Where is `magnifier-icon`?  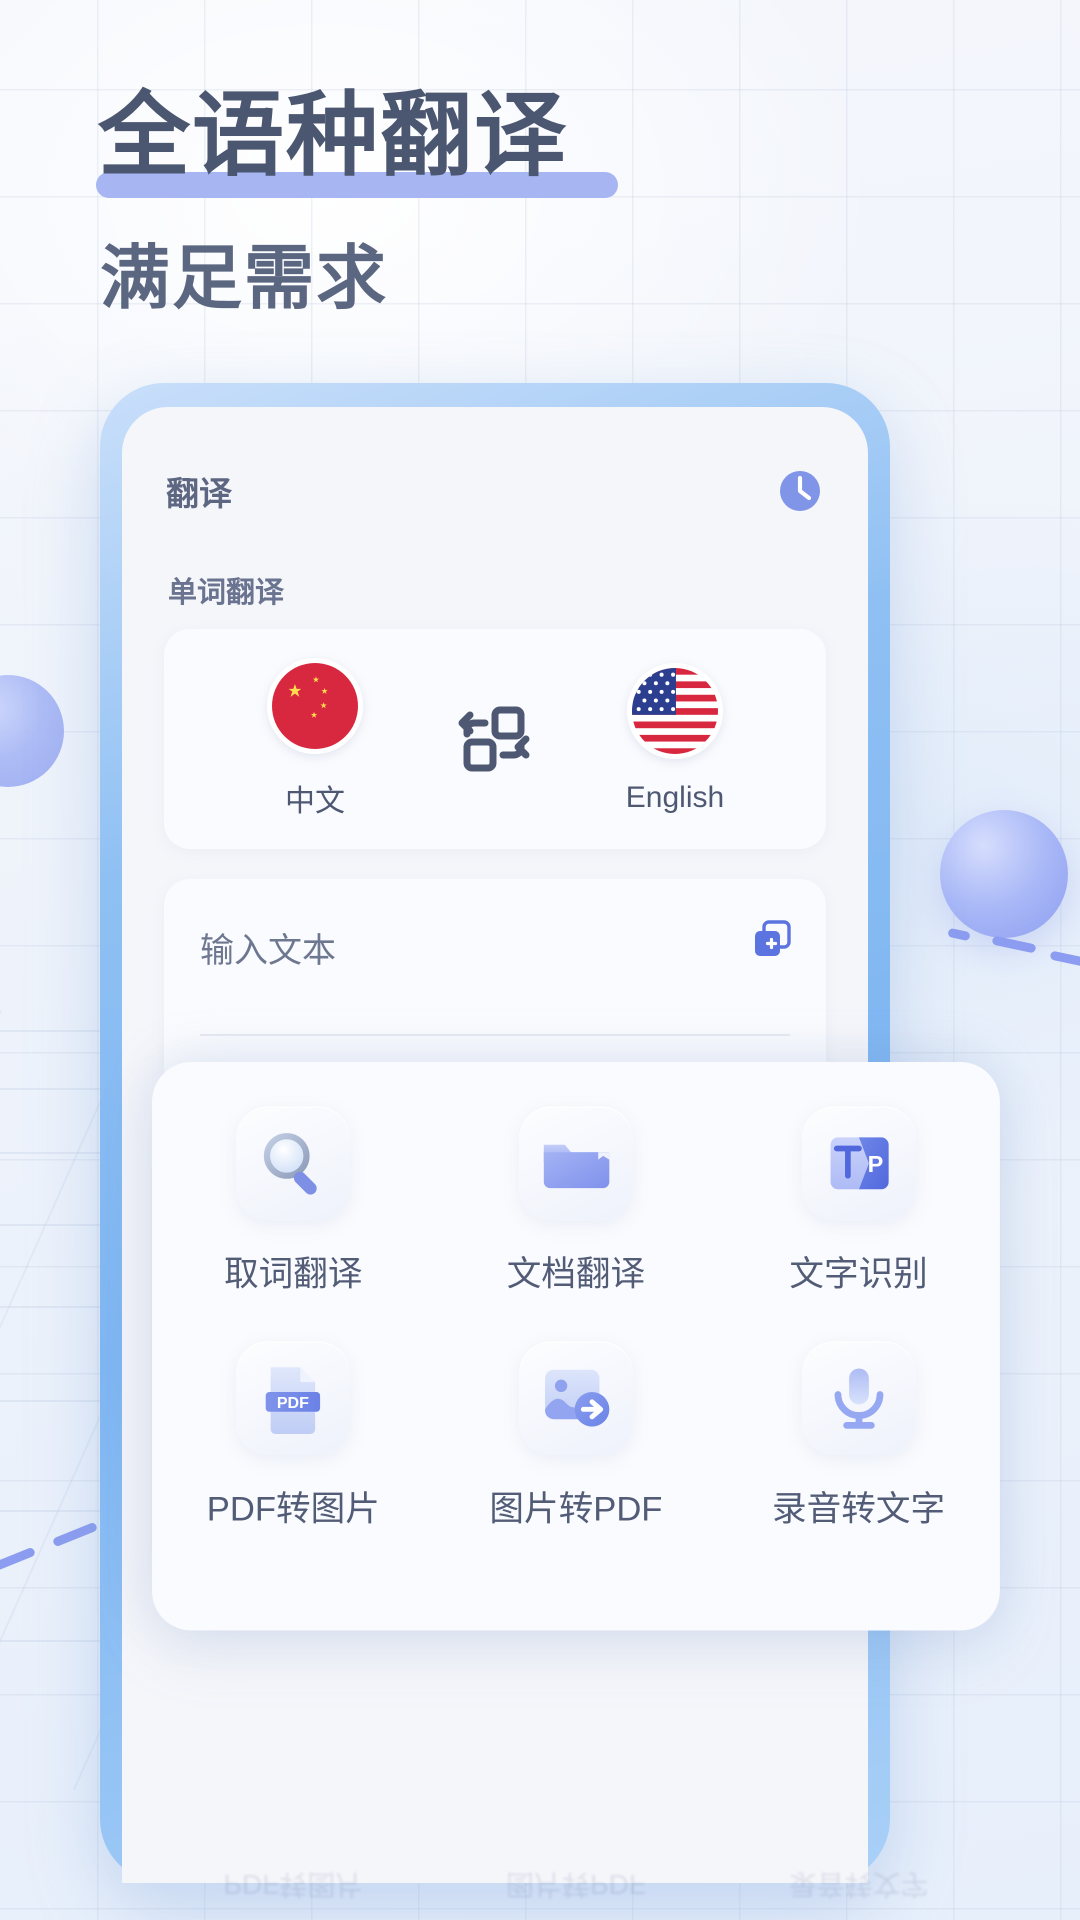
magnifier-icon is located at coordinates (293, 1163).